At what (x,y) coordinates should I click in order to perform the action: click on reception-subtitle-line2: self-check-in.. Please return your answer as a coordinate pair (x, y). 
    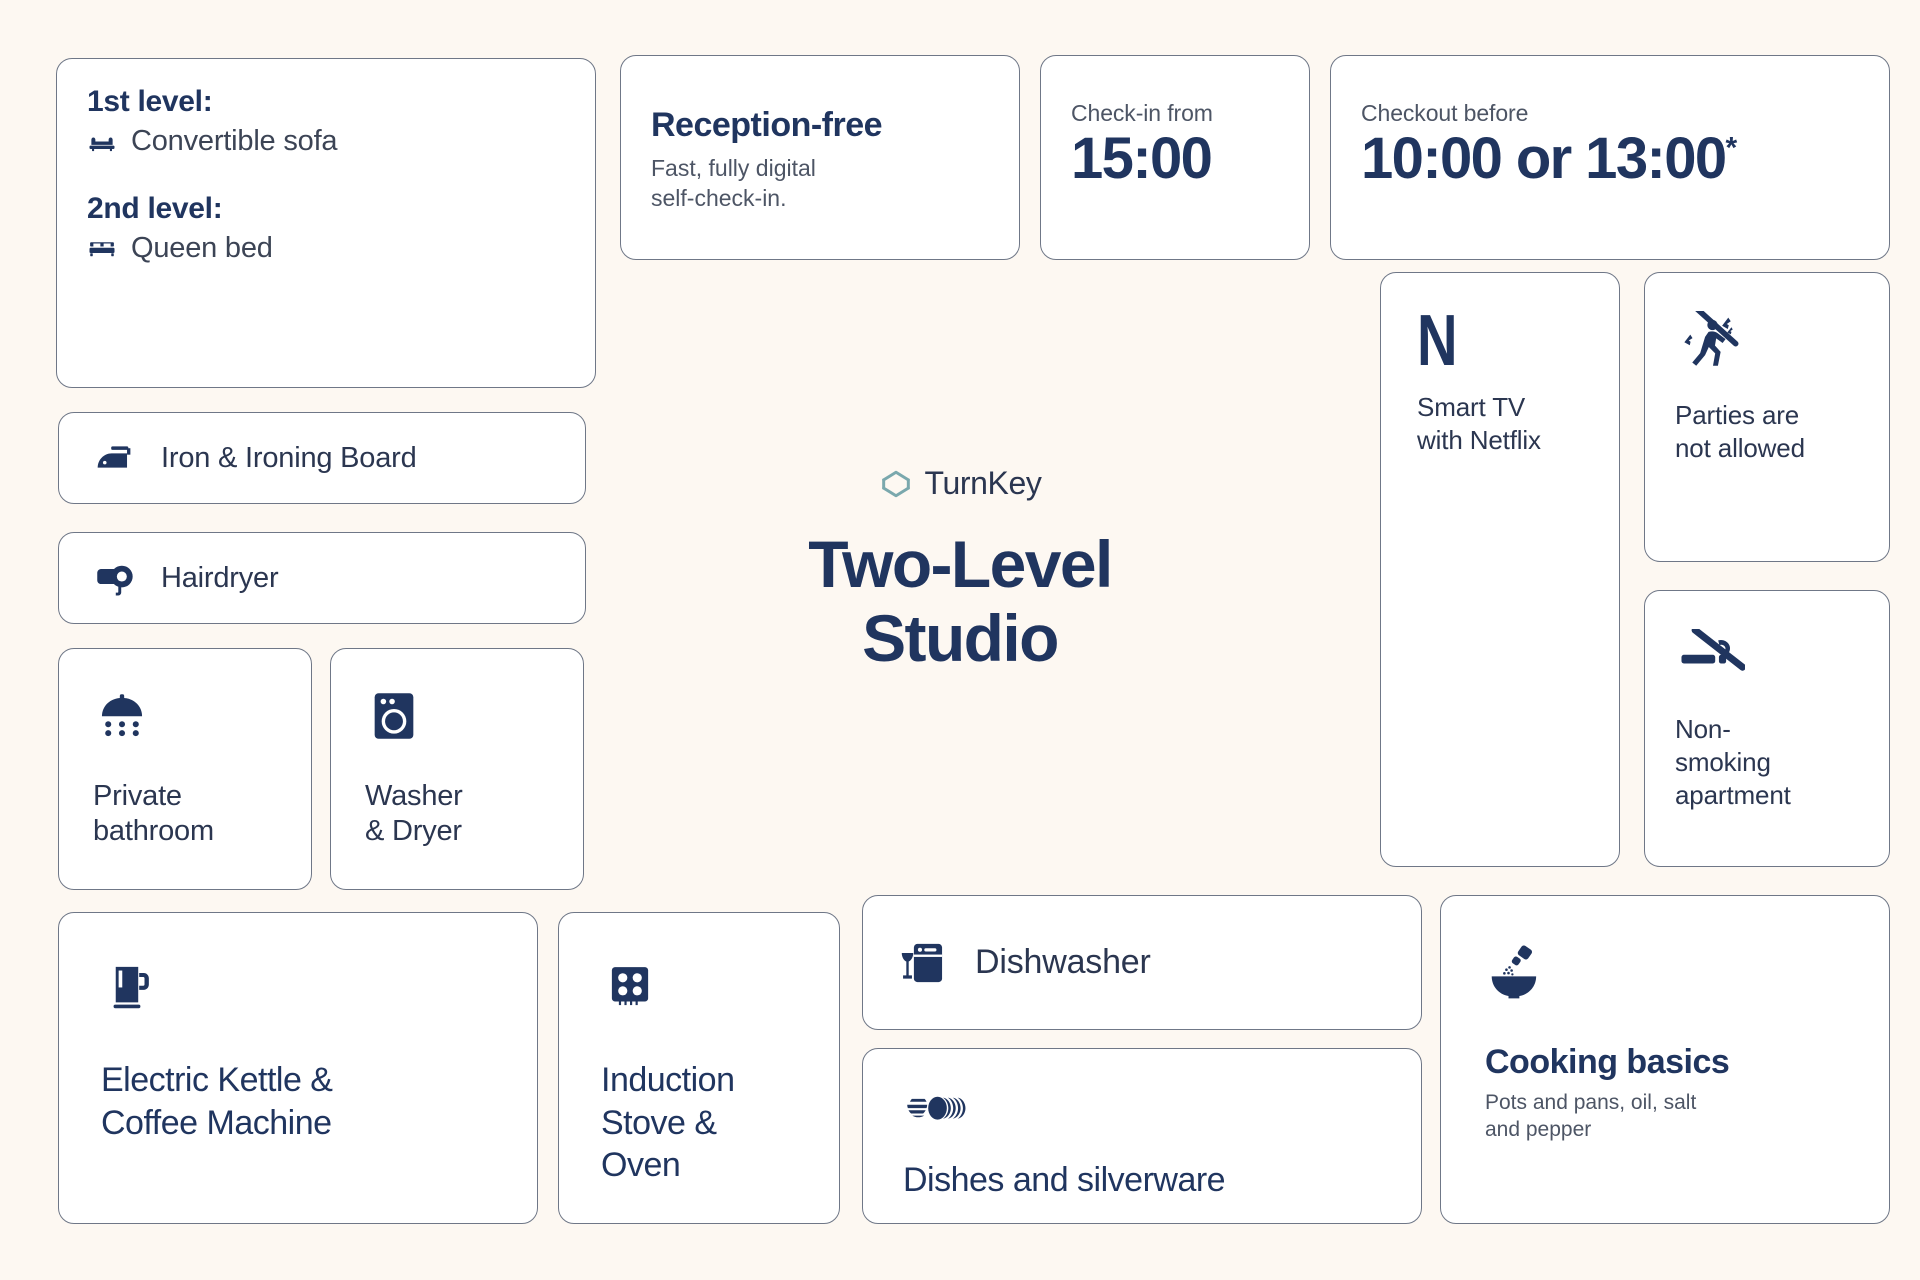
    Looking at the image, I should click on (719, 198).